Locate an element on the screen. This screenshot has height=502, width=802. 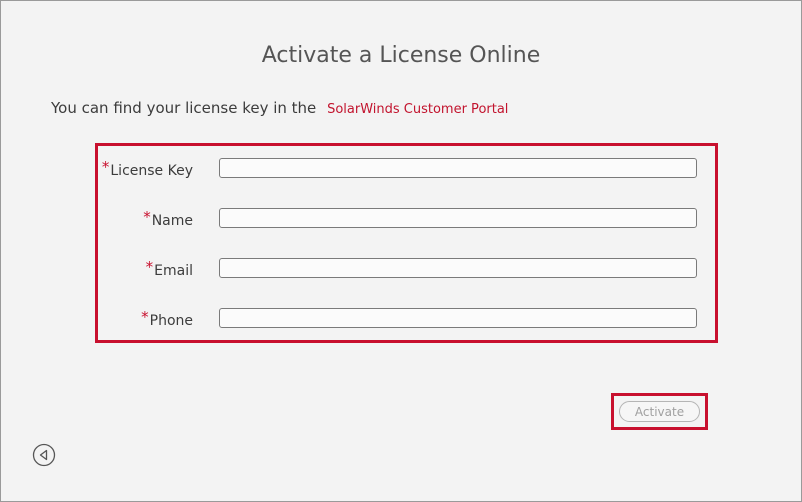
page-title: Activate a License Online is located at coordinates (401, 55).